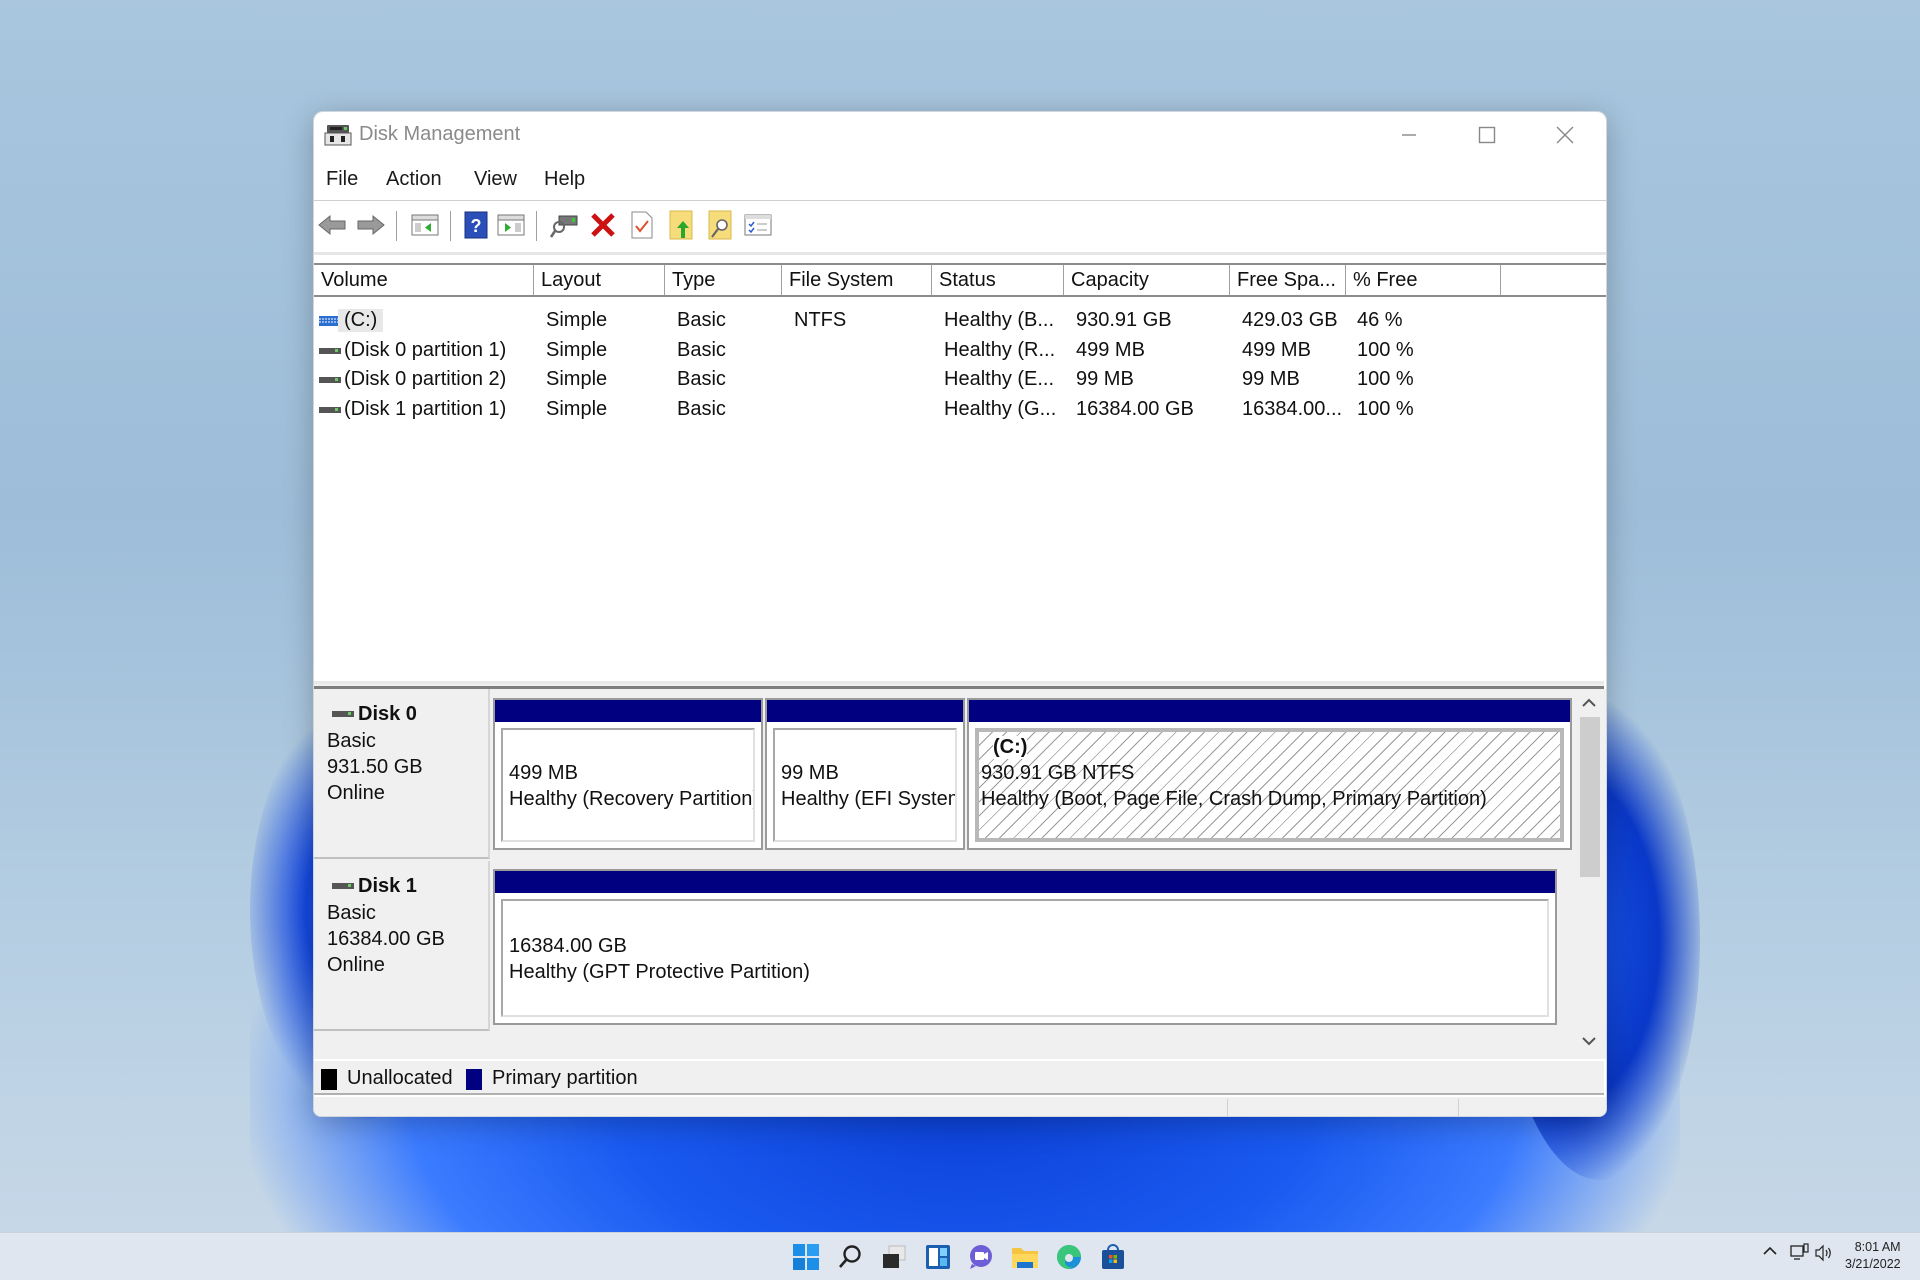 Image resolution: width=1920 pixels, height=1280 pixels. What do you see at coordinates (495, 179) in the screenshot?
I see `menu-view: View` at bounding box center [495, 179].